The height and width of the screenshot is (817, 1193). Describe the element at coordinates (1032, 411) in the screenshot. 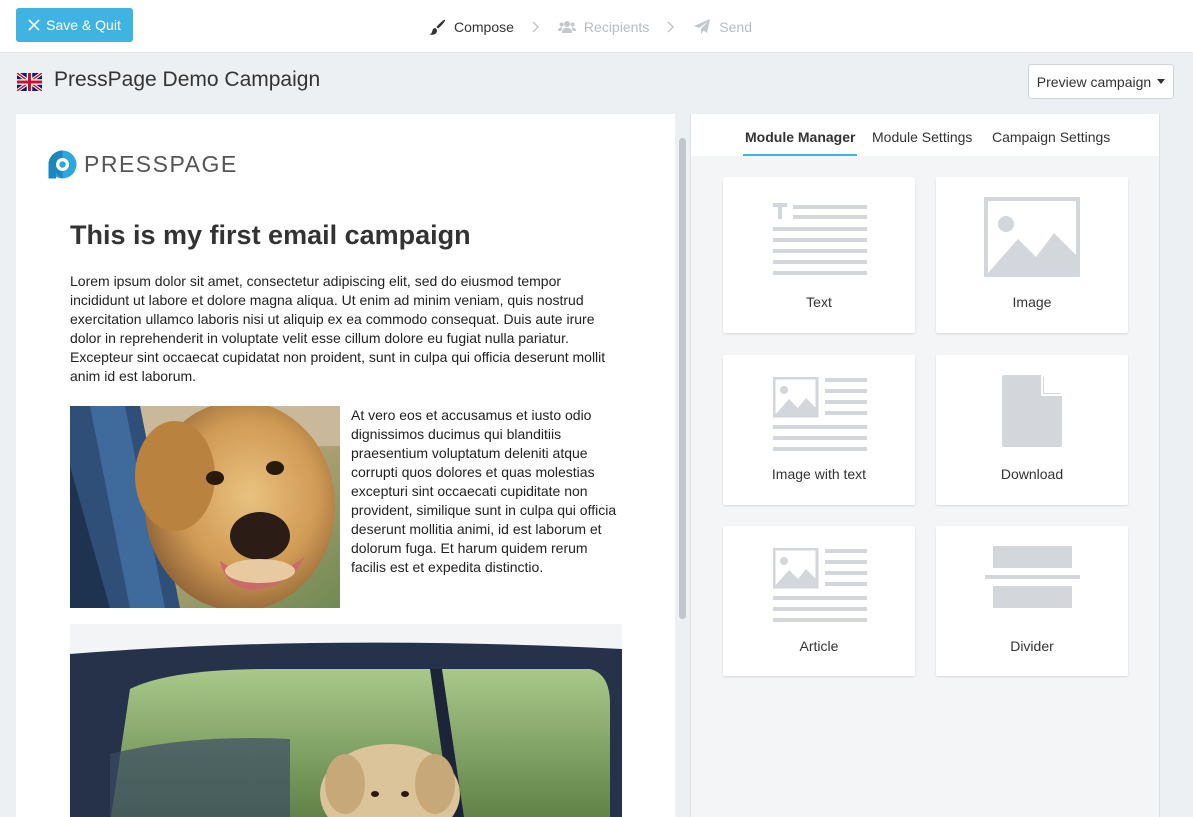

I see `download-module-icon` at that location.